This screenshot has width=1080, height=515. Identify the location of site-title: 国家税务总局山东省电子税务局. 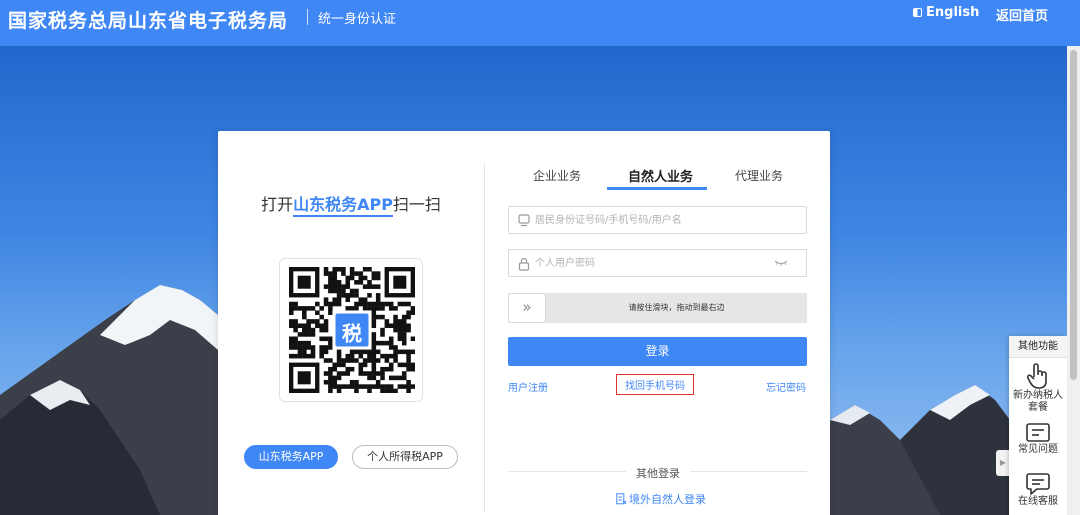
(148, 21).